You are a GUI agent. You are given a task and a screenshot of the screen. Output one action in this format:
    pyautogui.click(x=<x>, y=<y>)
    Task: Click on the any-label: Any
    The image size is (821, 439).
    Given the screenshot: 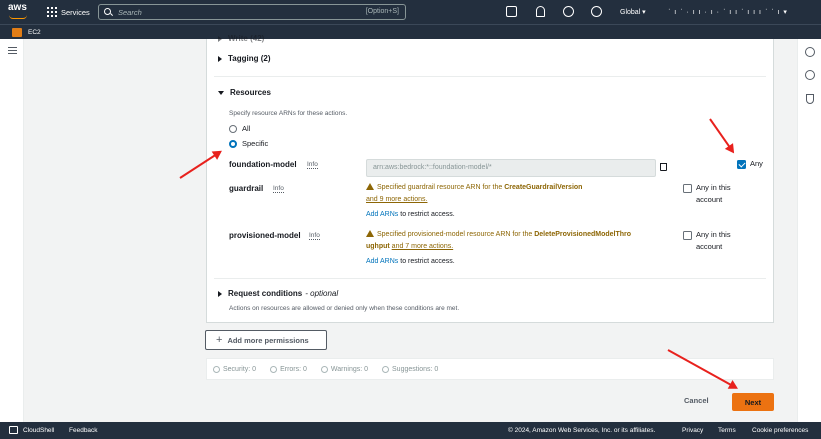 What is the action you would take?
    pyautogui.click(x=756, y=163)
    